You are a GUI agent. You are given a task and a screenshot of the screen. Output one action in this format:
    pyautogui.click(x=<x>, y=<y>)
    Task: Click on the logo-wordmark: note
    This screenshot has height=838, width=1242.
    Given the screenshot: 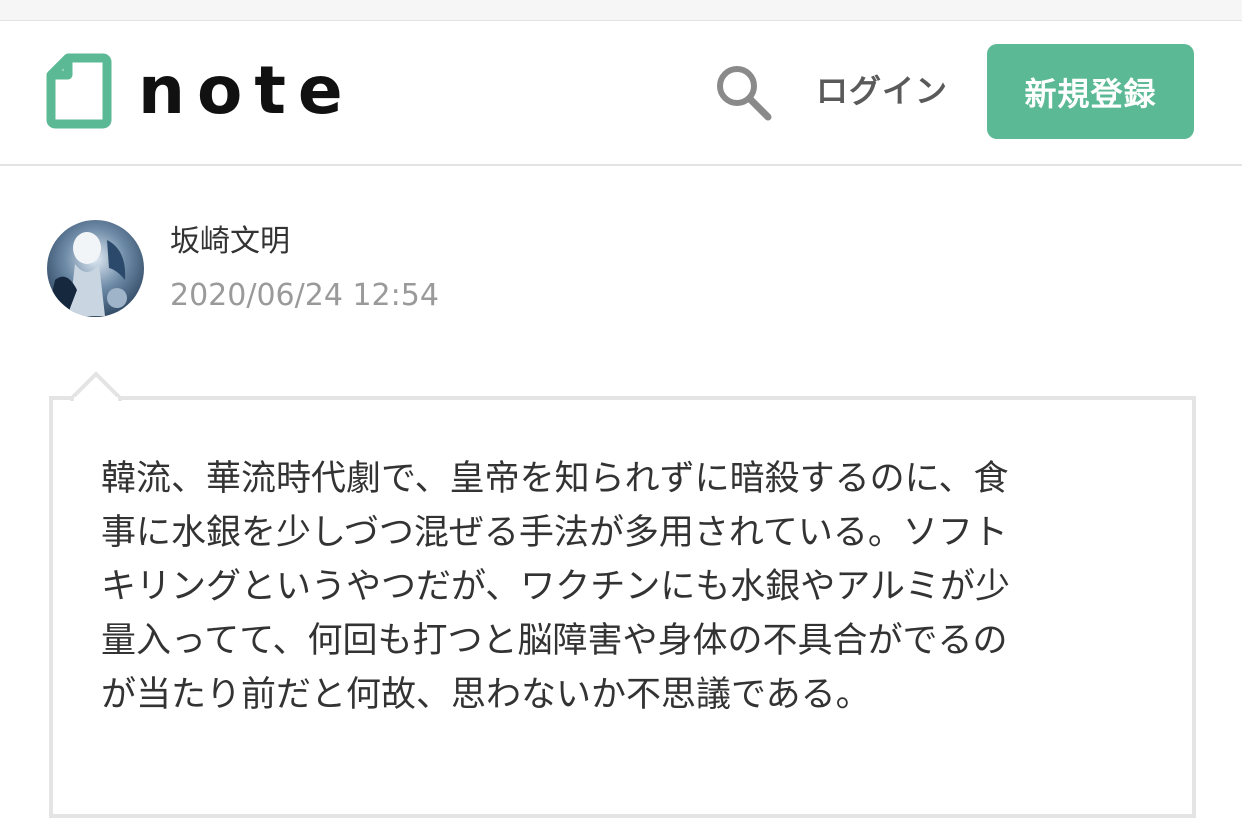 What is the action you would take?
    pyautogui.click(x=246, y=90)
    